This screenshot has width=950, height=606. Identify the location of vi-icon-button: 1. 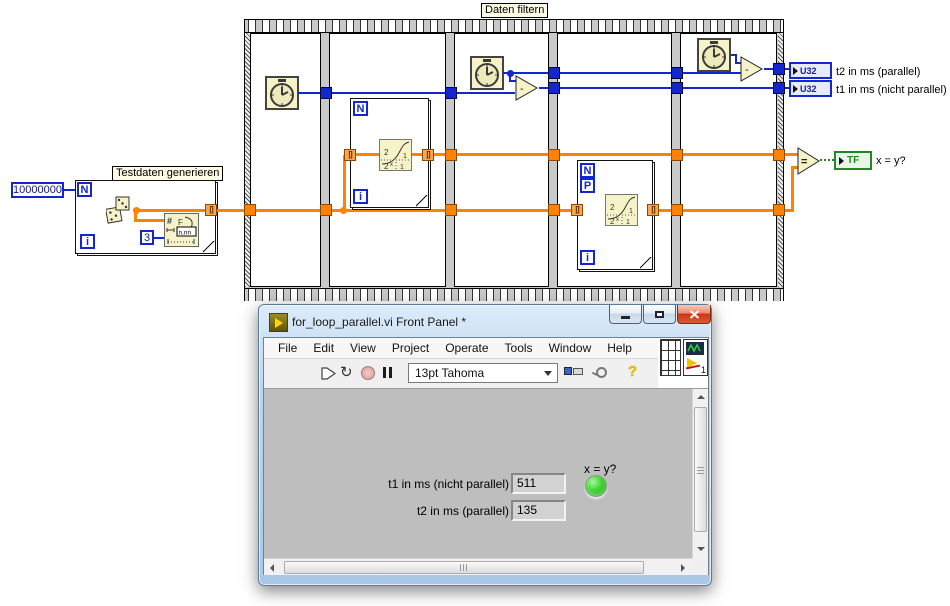
(695, 357).